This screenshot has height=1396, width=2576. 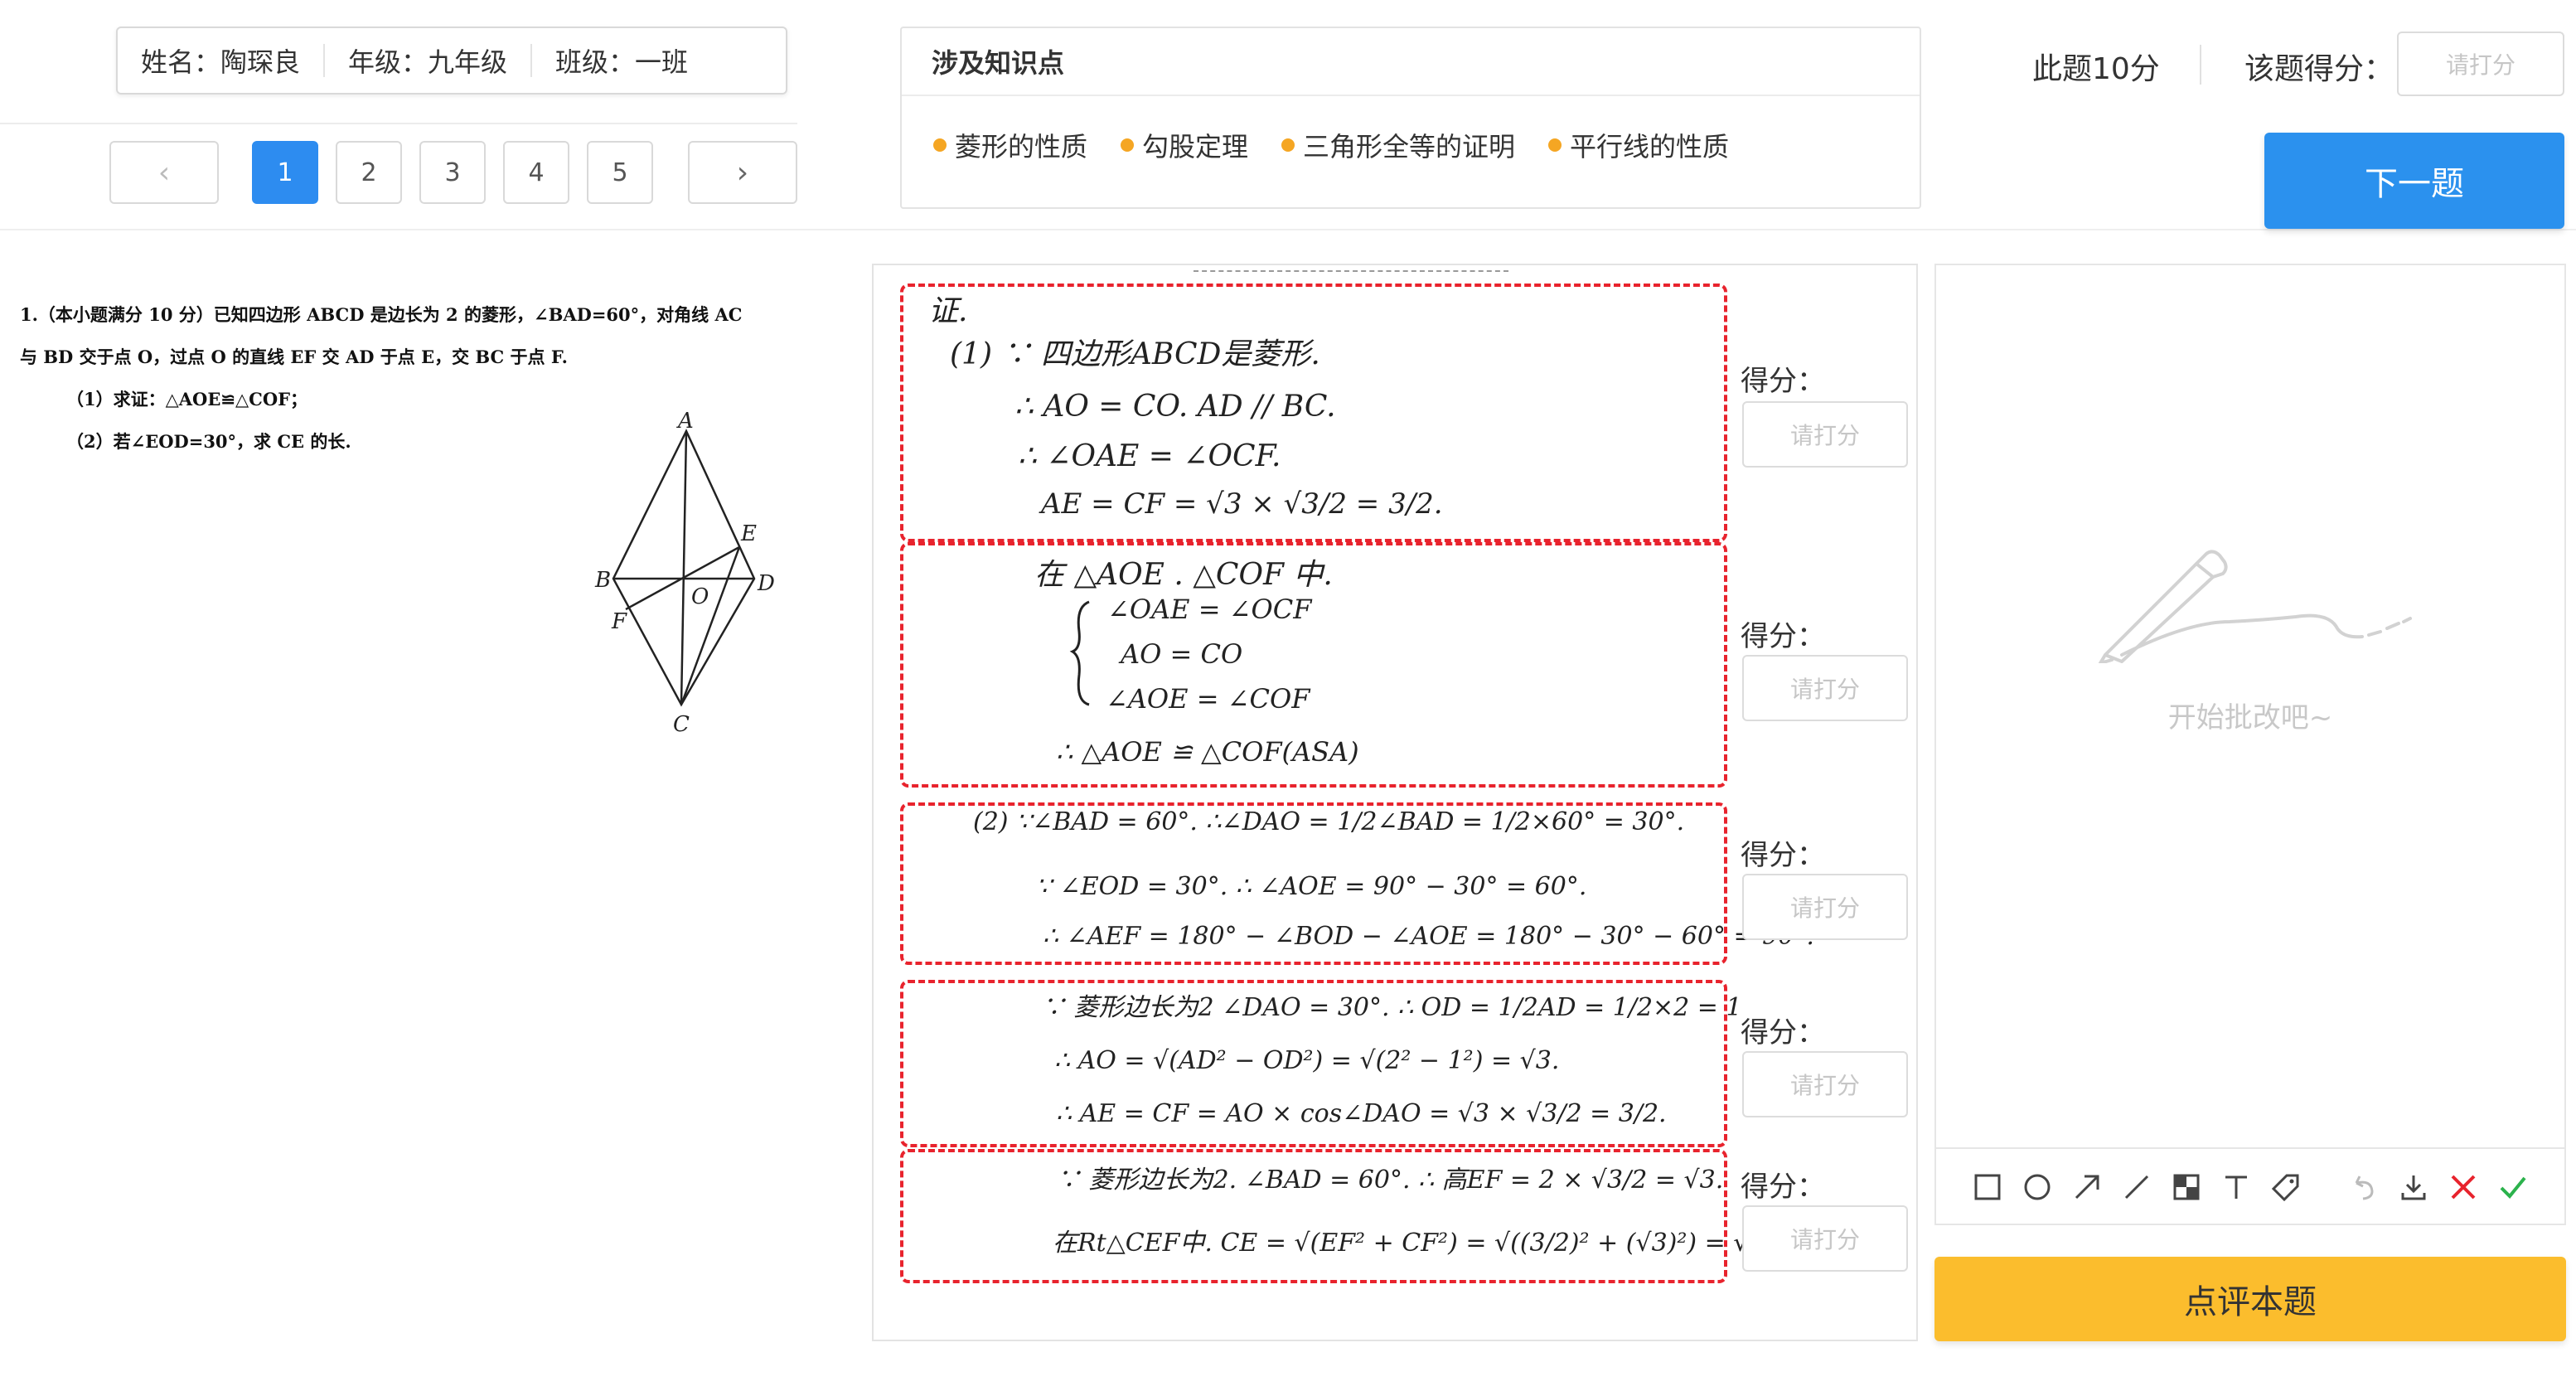 I want to click on handwriting-line: ∵ ∠EOD = 30°. ∴ ∠AOE = 90° − 30° = 60°., so click(x=1311, y=887).